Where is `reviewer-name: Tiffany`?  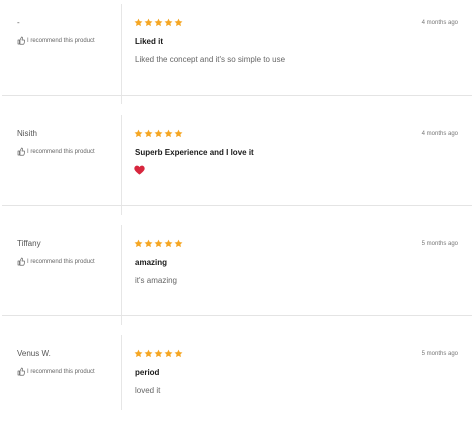
reviewer-name: Tiffany is located at coordinates (29, 243).